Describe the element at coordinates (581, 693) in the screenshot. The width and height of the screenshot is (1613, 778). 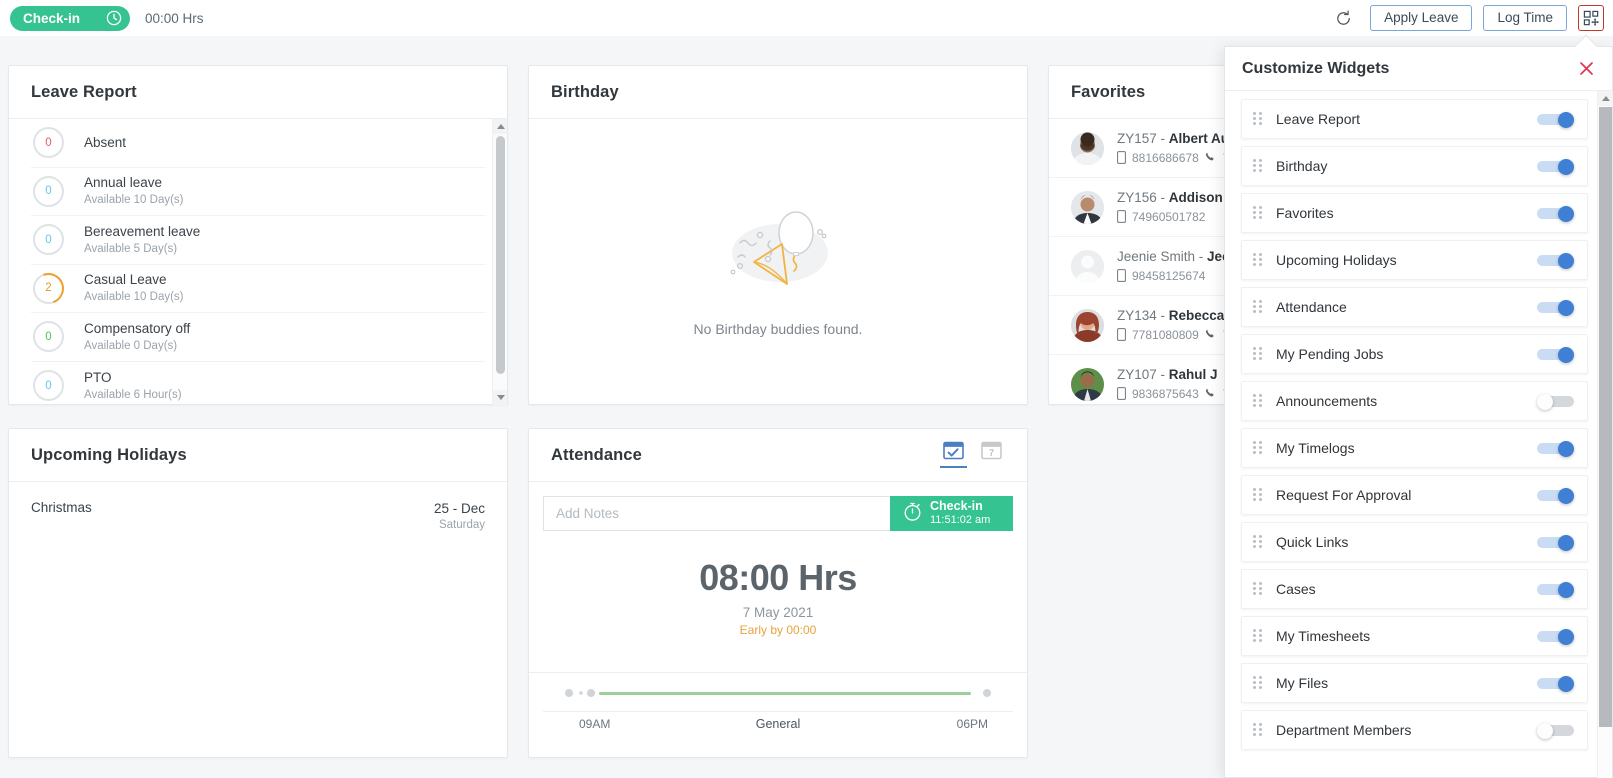
I see `timeline-dot-small` at that location.